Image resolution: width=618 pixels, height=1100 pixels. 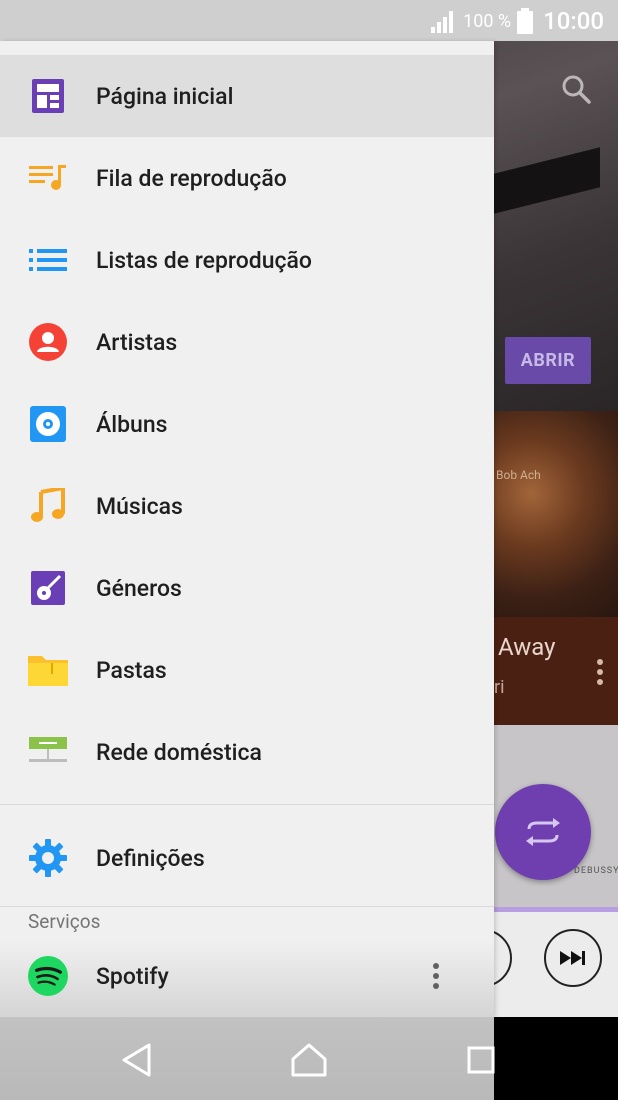 What do you see at coordinates (48, 178) in the screenshot?
I see `queue-music-icon` at bounding box center [48, 178].